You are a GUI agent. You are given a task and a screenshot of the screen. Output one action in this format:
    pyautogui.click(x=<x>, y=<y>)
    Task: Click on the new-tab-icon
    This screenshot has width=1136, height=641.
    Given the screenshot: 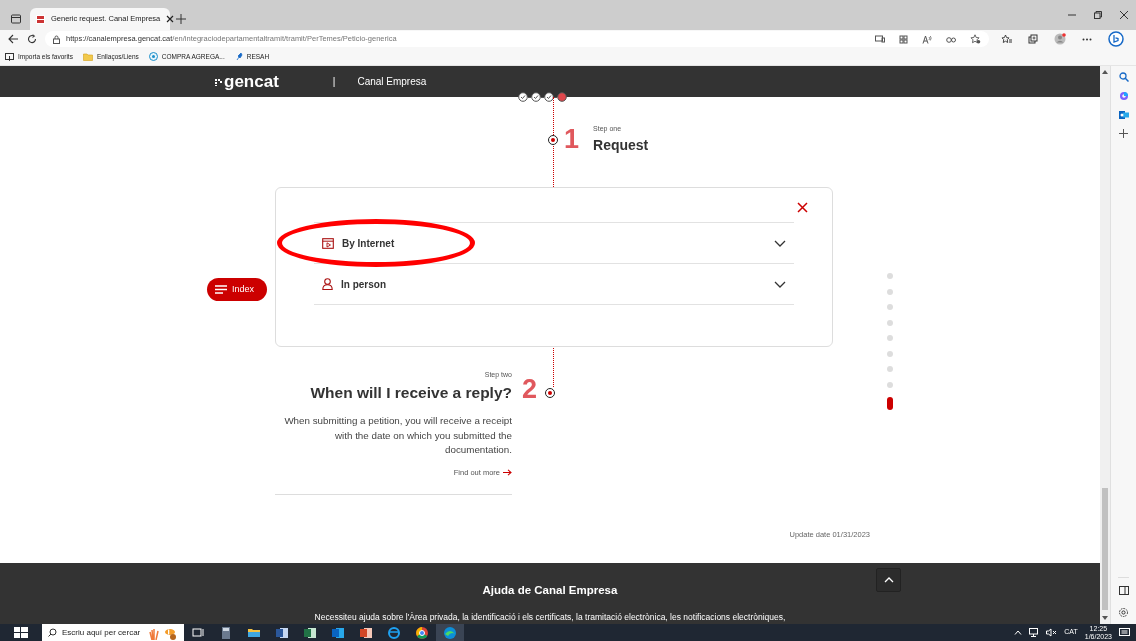 What is the action you would take?
    pyautogui.click(x=181, y=19)
    